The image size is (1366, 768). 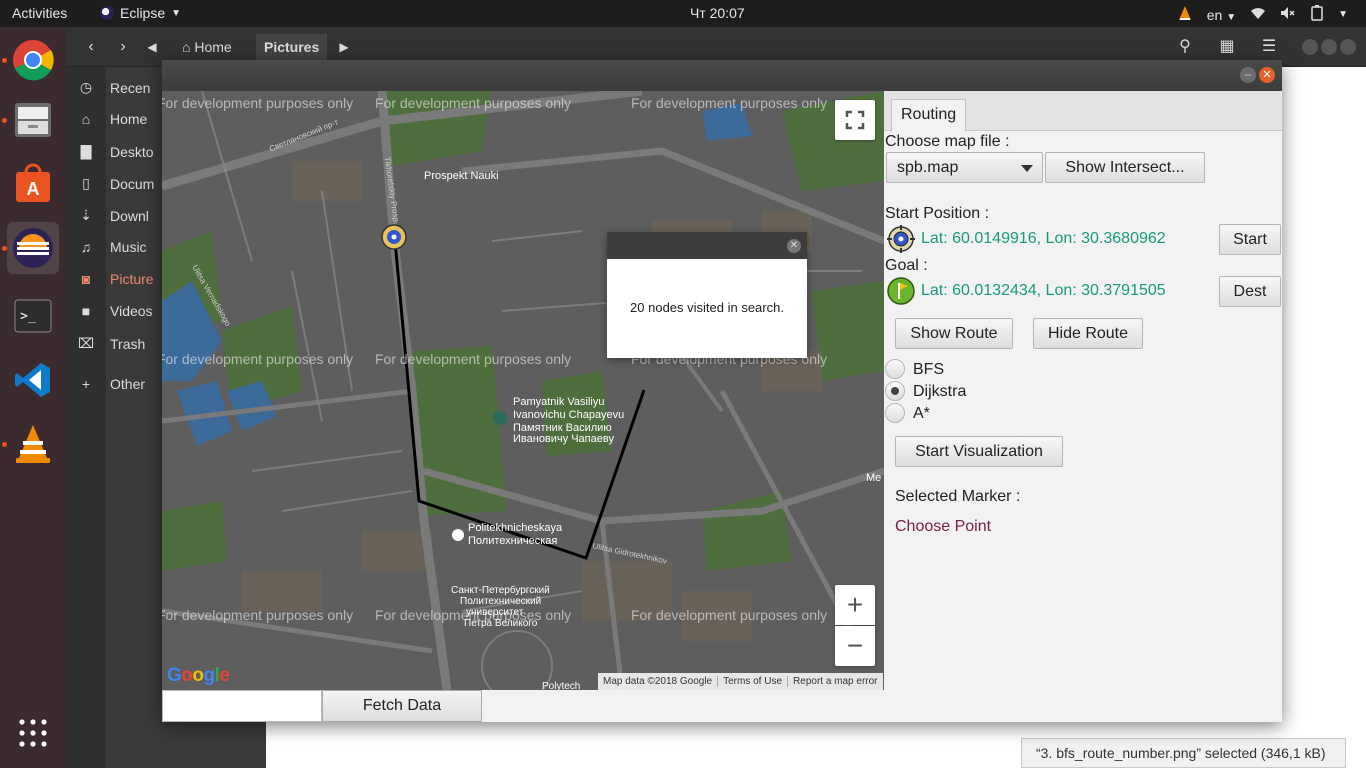 I want to click on chevron-left-icon: ◀, so click(x=152, y=47).